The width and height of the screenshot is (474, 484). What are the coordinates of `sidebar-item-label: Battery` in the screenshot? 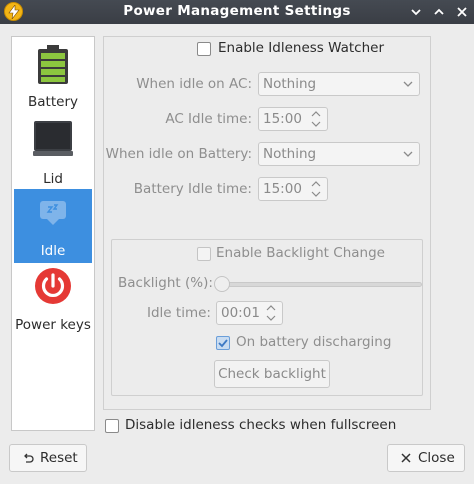 It's located at (53, 102).